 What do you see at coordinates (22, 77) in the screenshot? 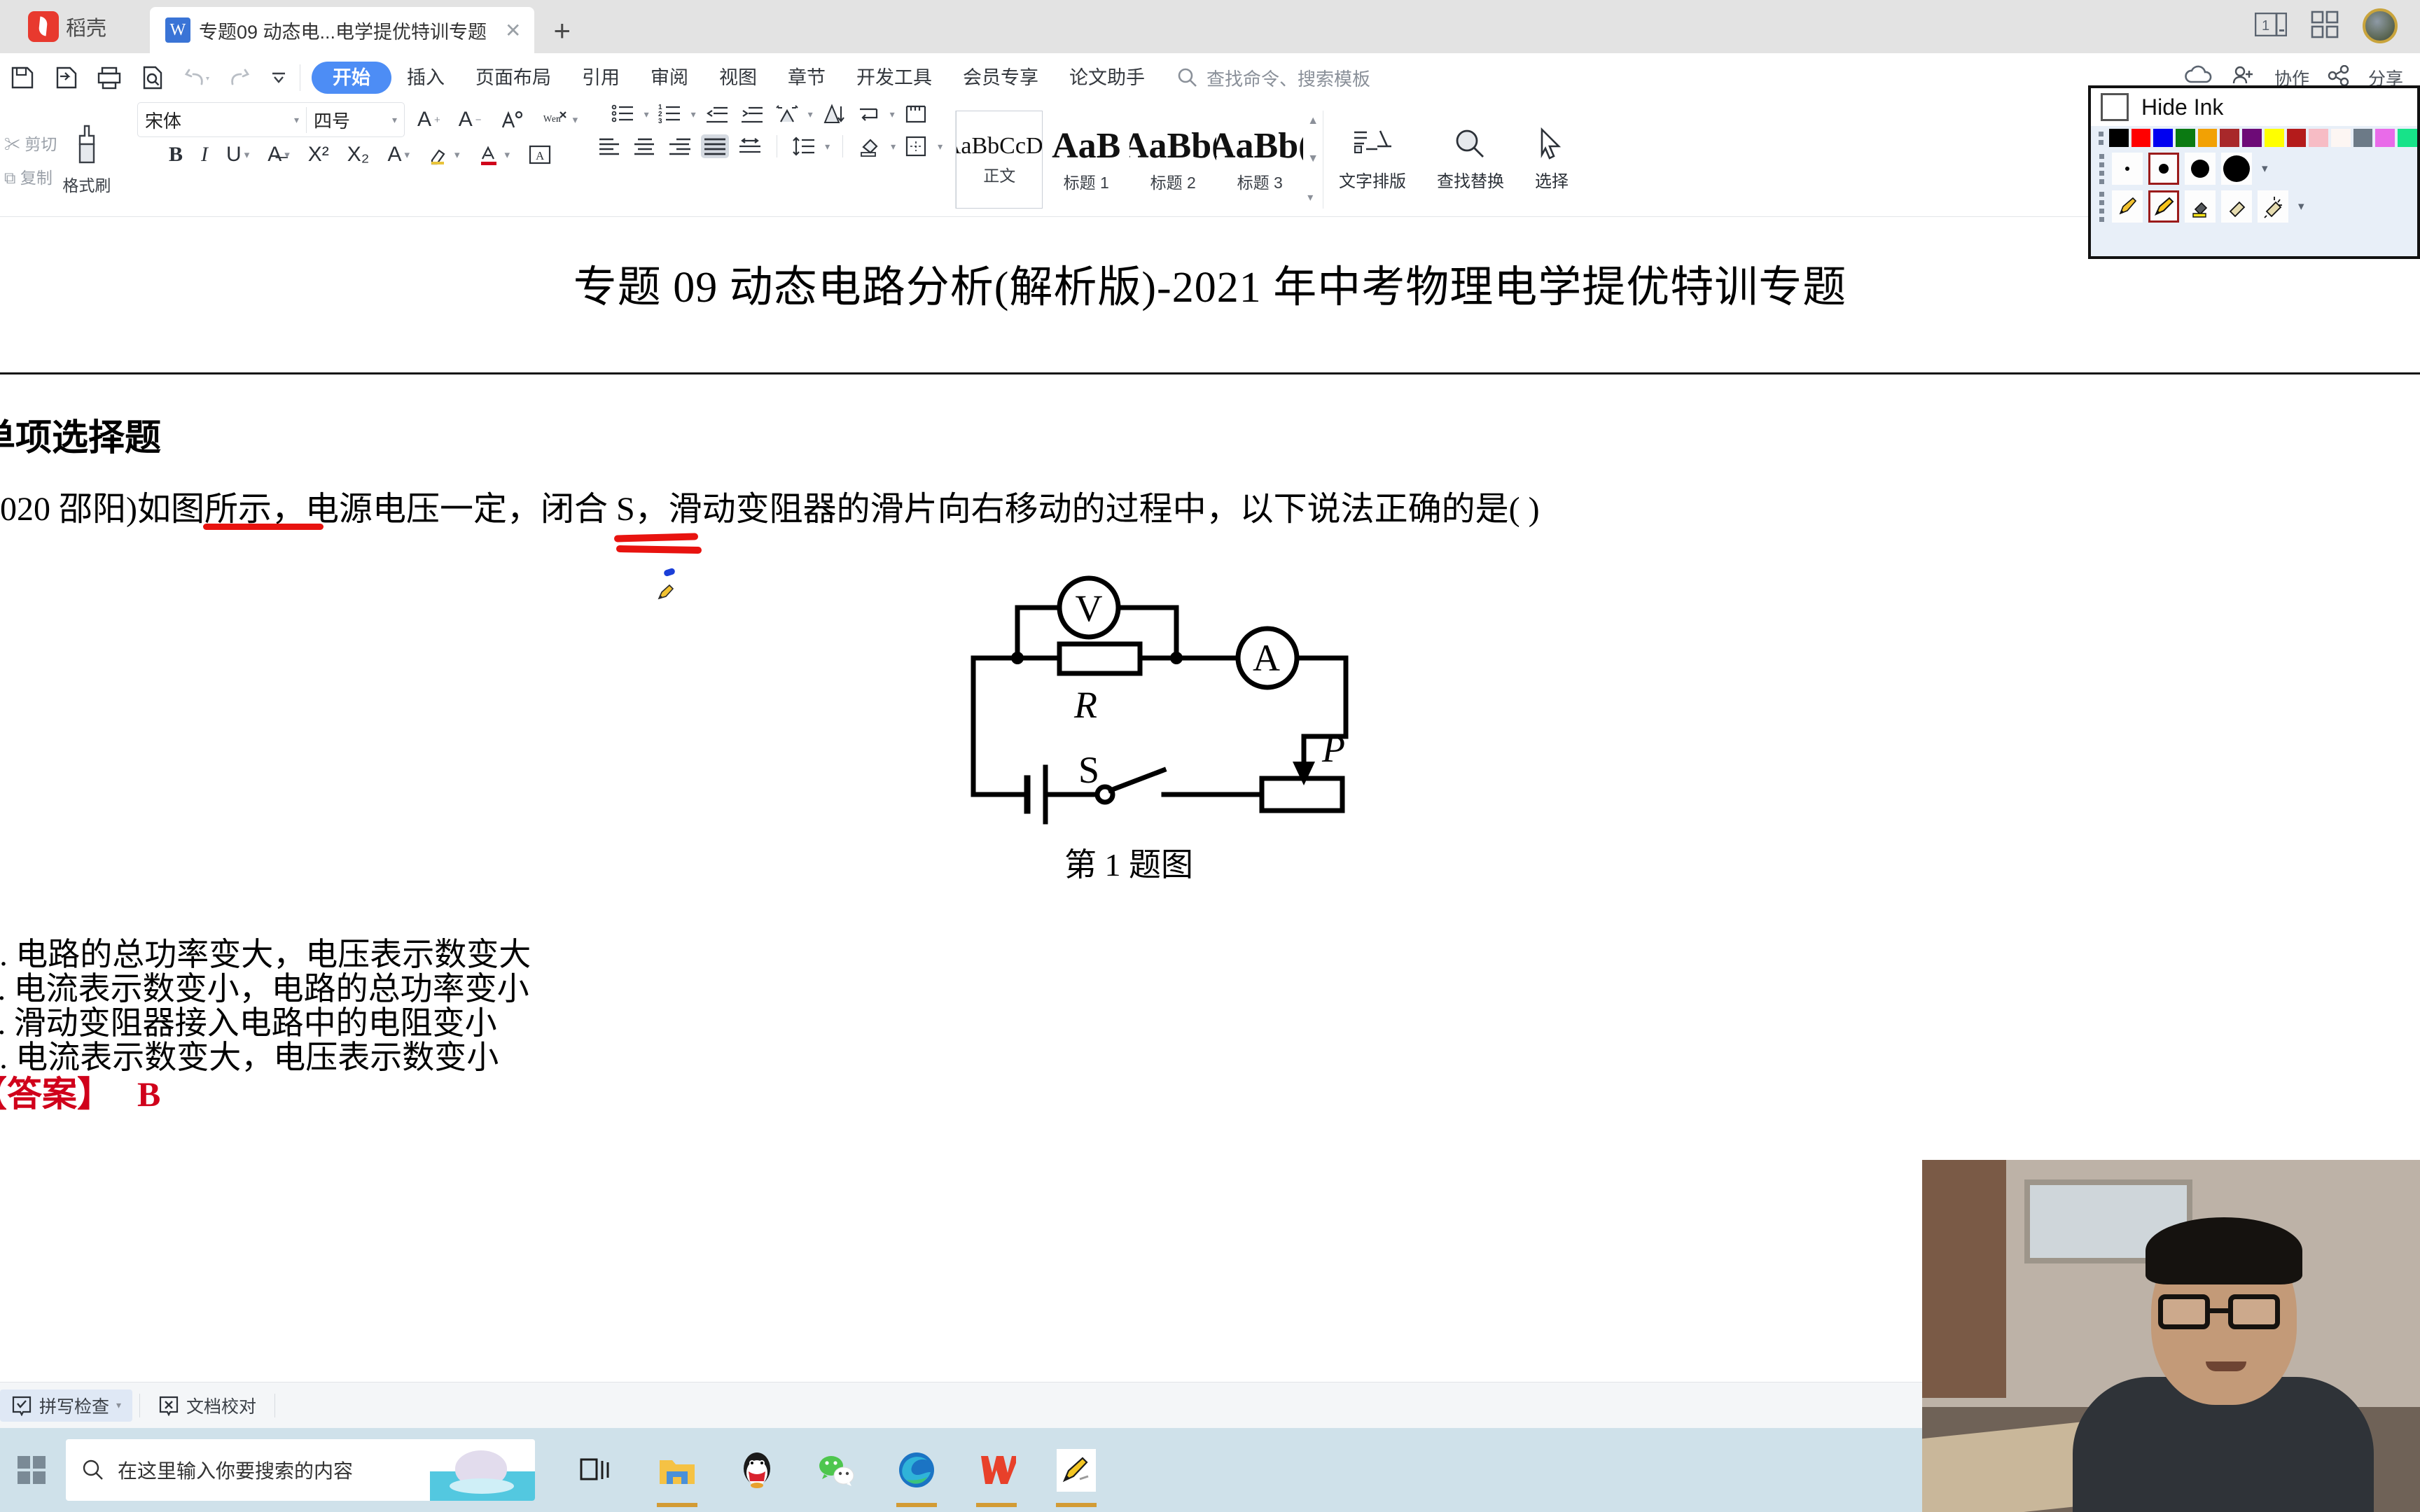
I see `save-icon` at bounding box center [22, 77].